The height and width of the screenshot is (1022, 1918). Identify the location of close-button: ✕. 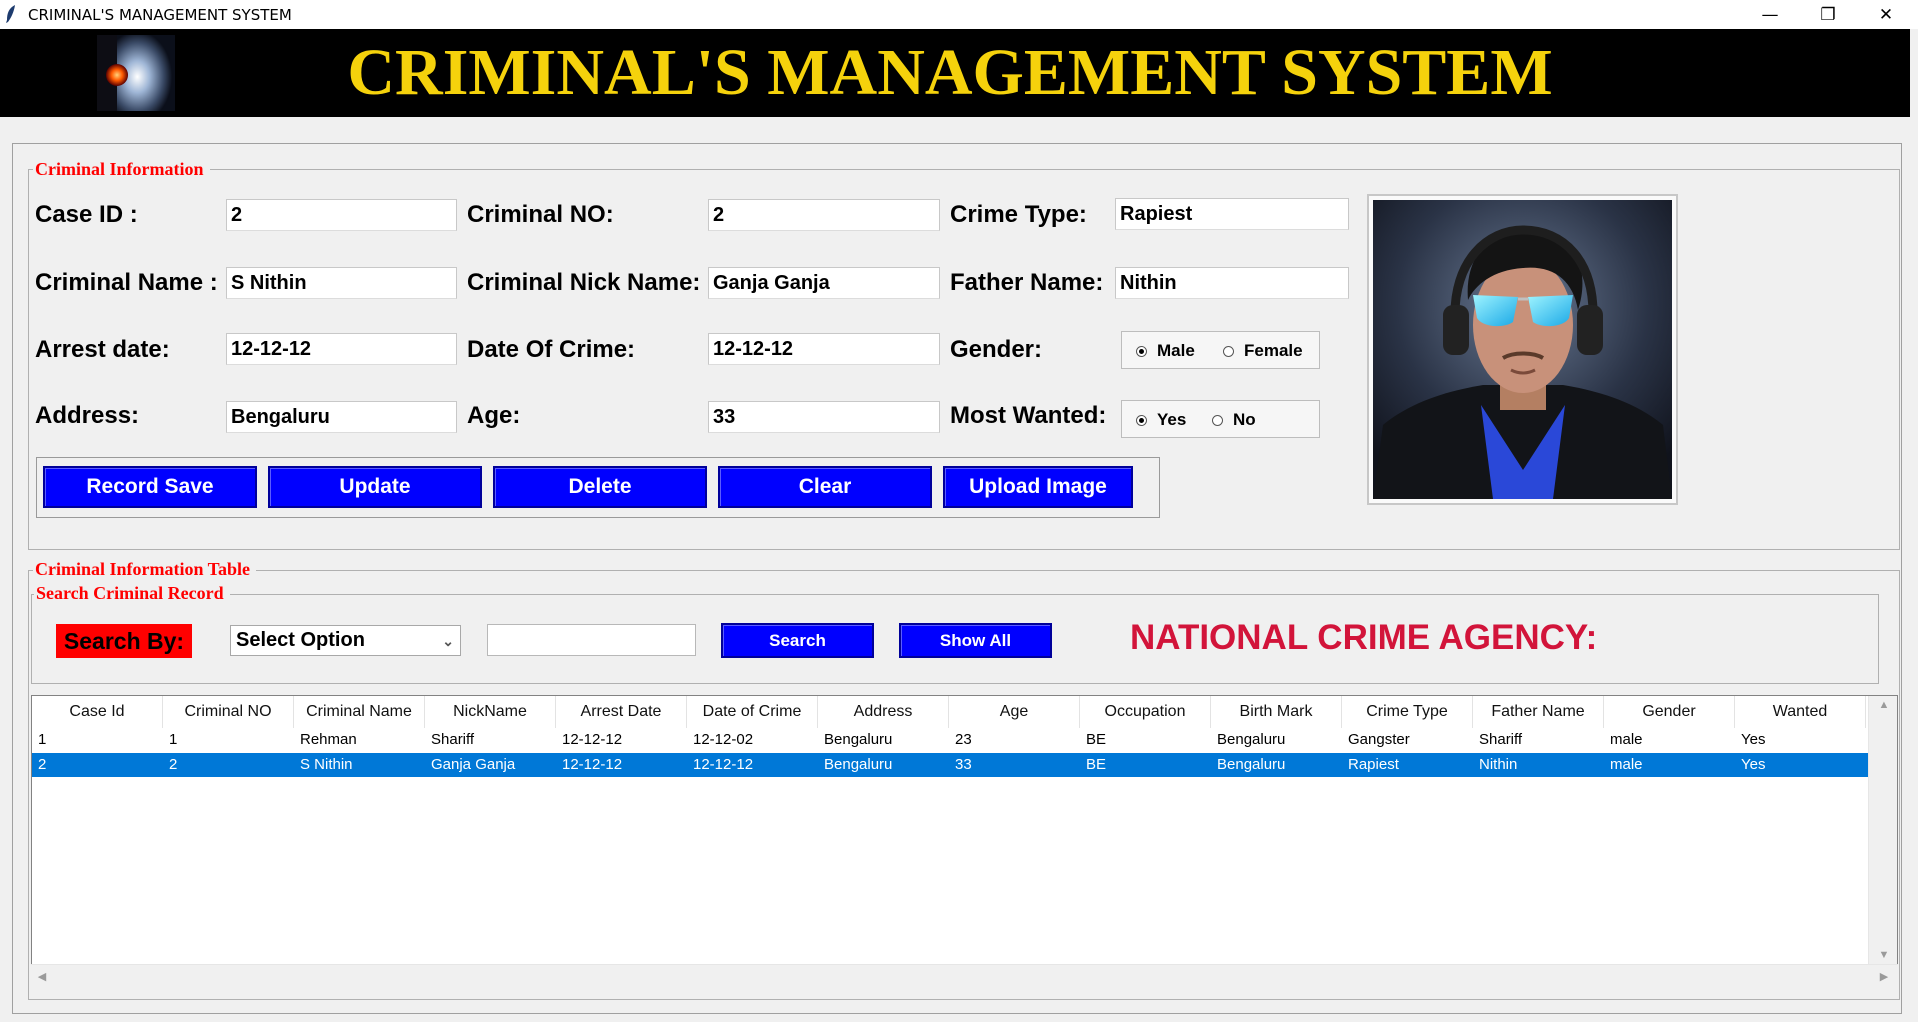
(1886, 14).